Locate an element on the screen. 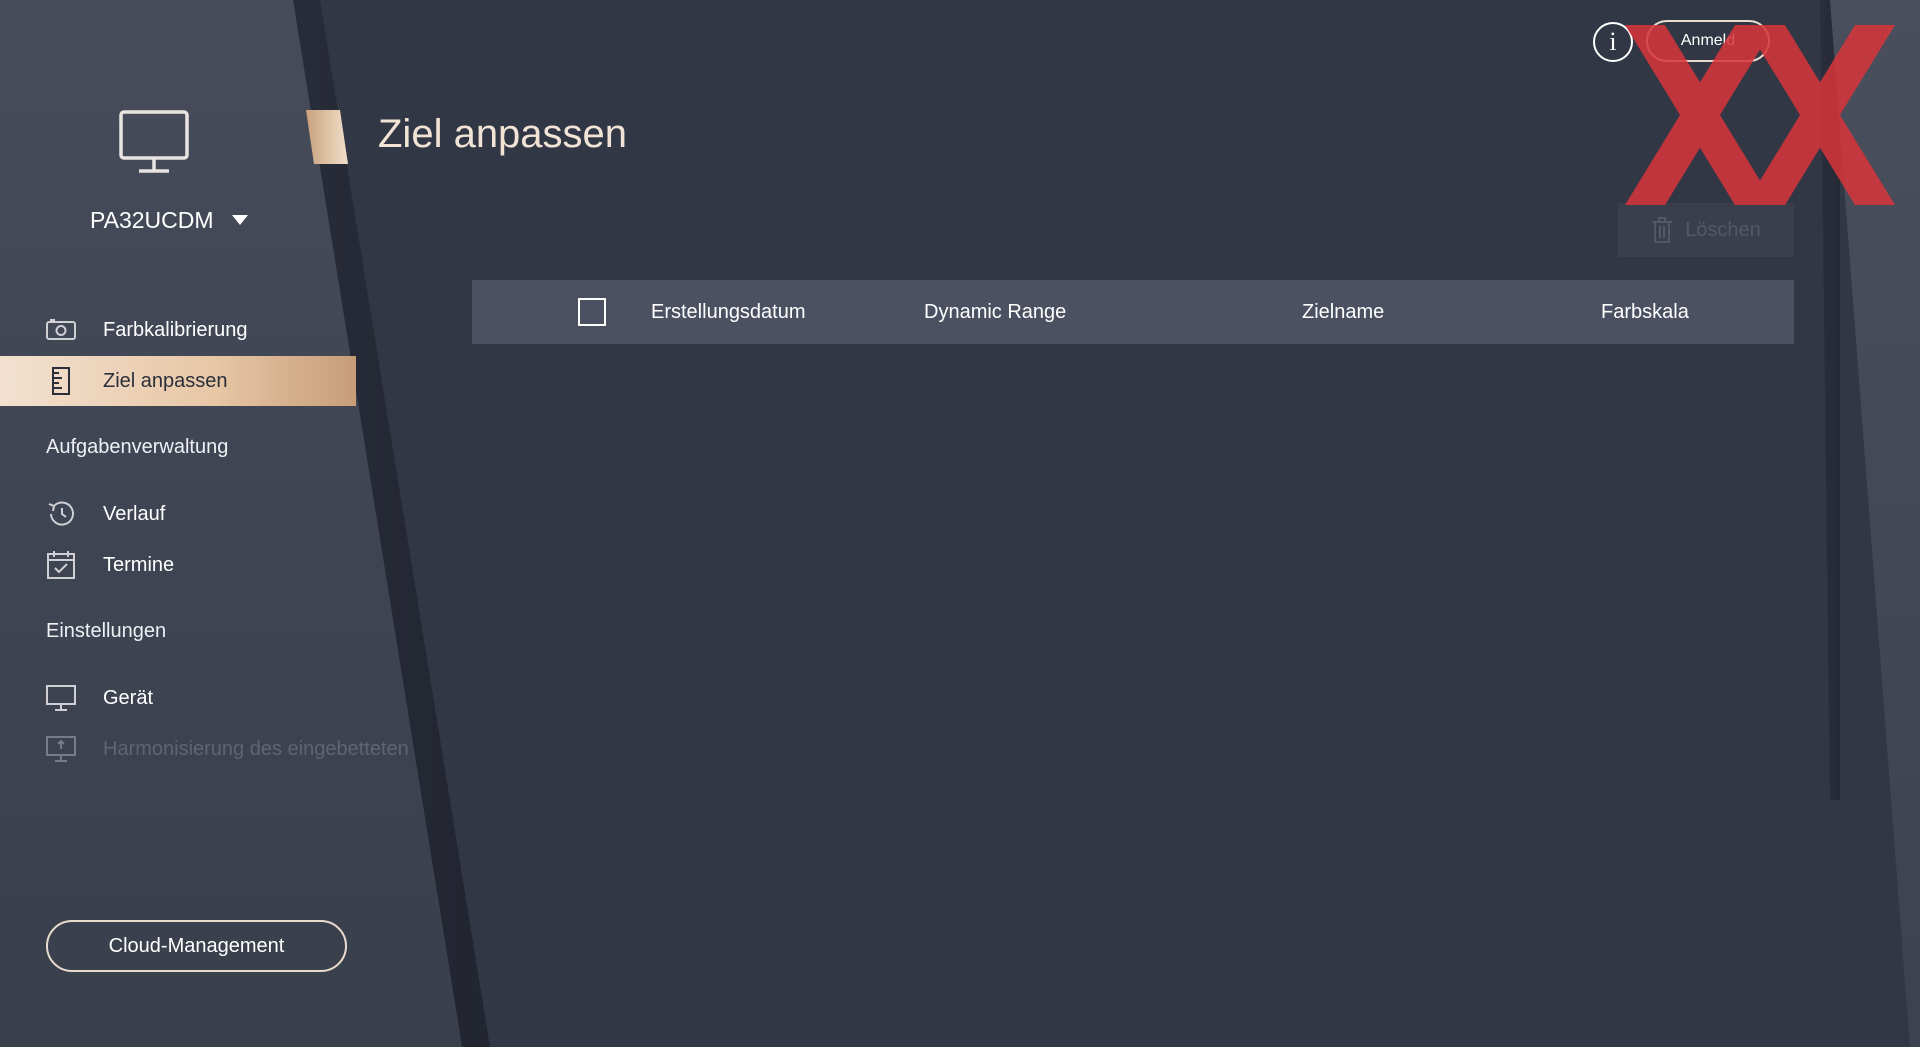  info-icon-glyph: i is located at coordinates (1613, 41).